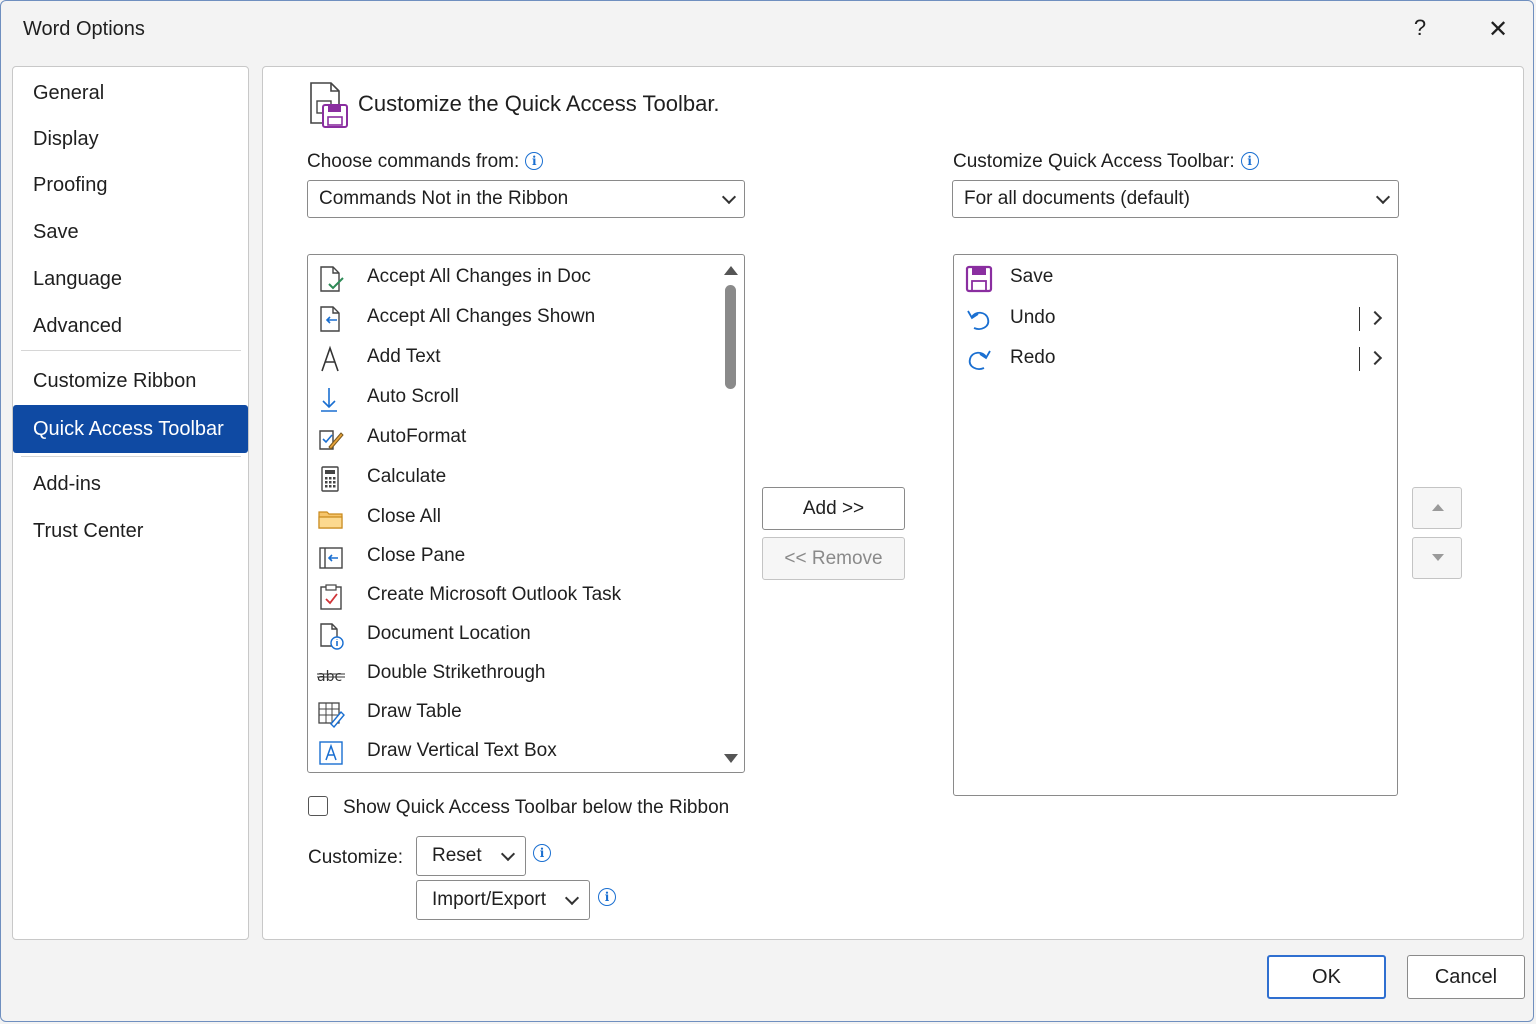  Describe the element at coordinates (457, 855) in the screenshot. I see `reset-label: Reset` at that location.